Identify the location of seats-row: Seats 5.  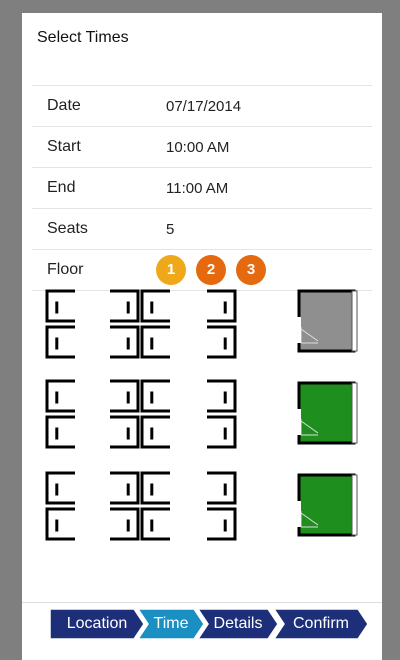
(202, 229).